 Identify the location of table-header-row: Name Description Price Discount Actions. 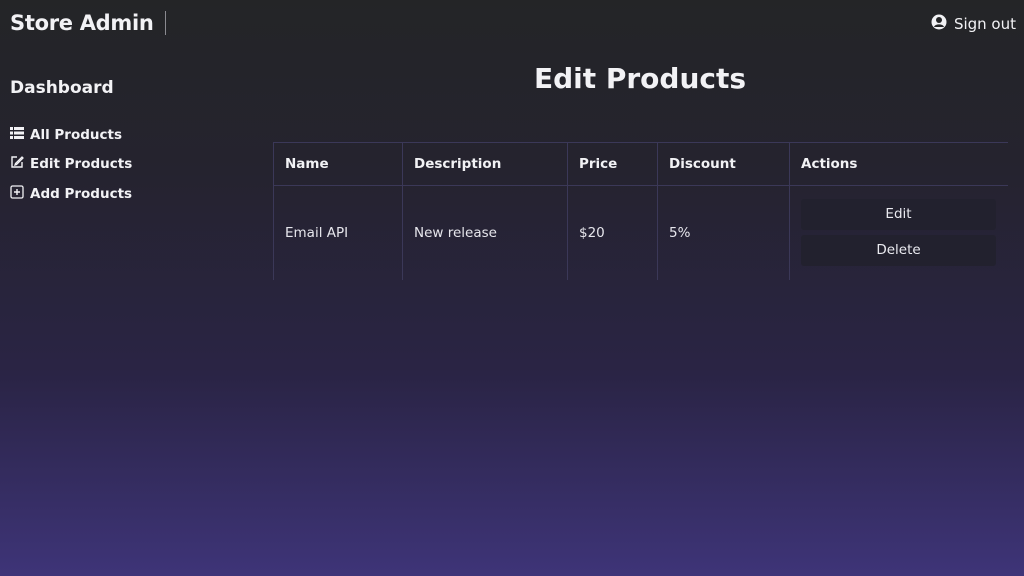
(640, 164).